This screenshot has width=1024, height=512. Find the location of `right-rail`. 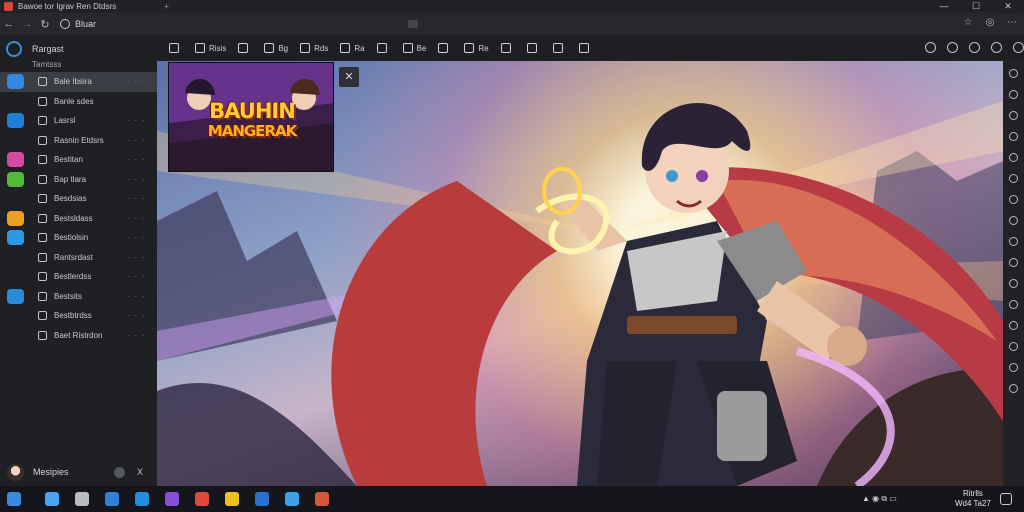

right-rail is located at coordinates (1013, 273).